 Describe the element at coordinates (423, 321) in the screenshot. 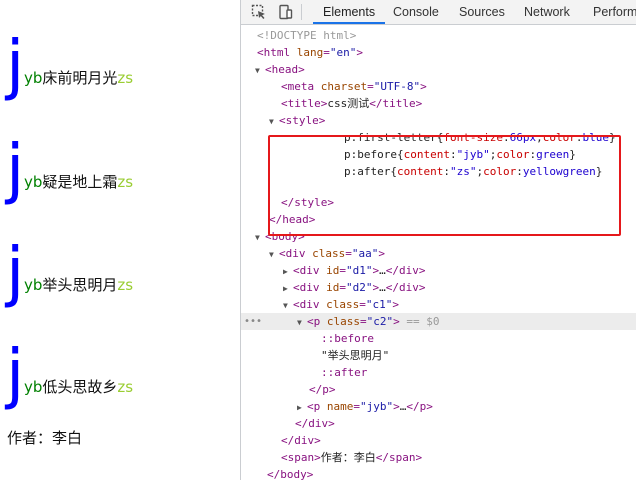

I see `selected-marker: == $0` at that location.